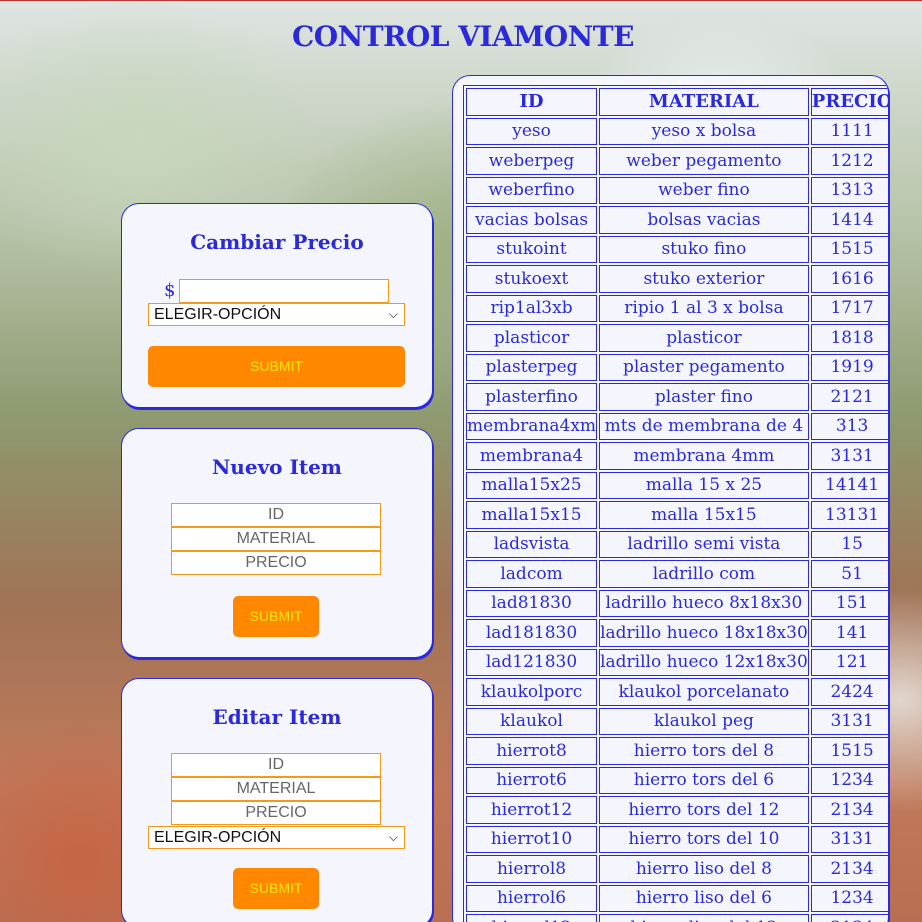 This screenshot has height=922, width=922. I want to click on price-input, so click(284, 291).